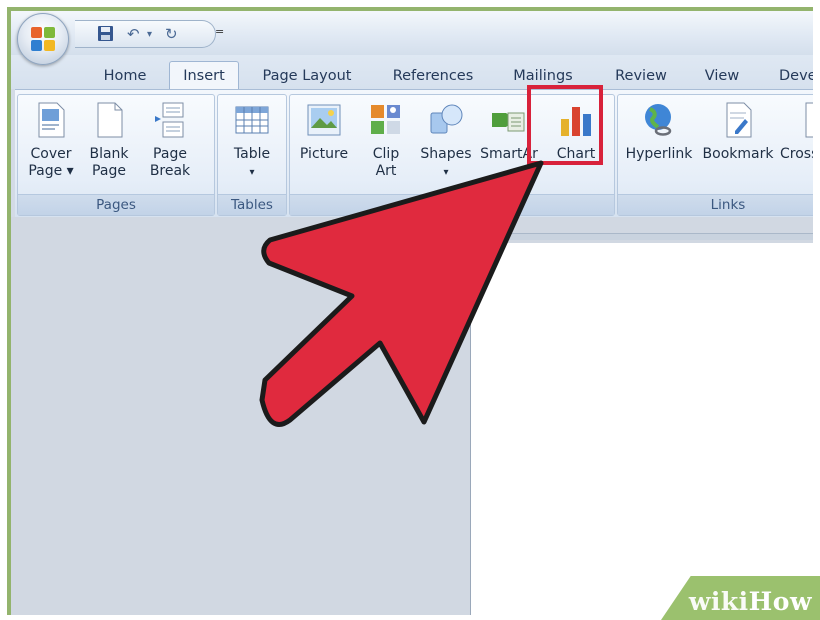 This screenshot has width=820, height=620. I want to click on wikihow-watermark: wikiHow, so click(740, 598).